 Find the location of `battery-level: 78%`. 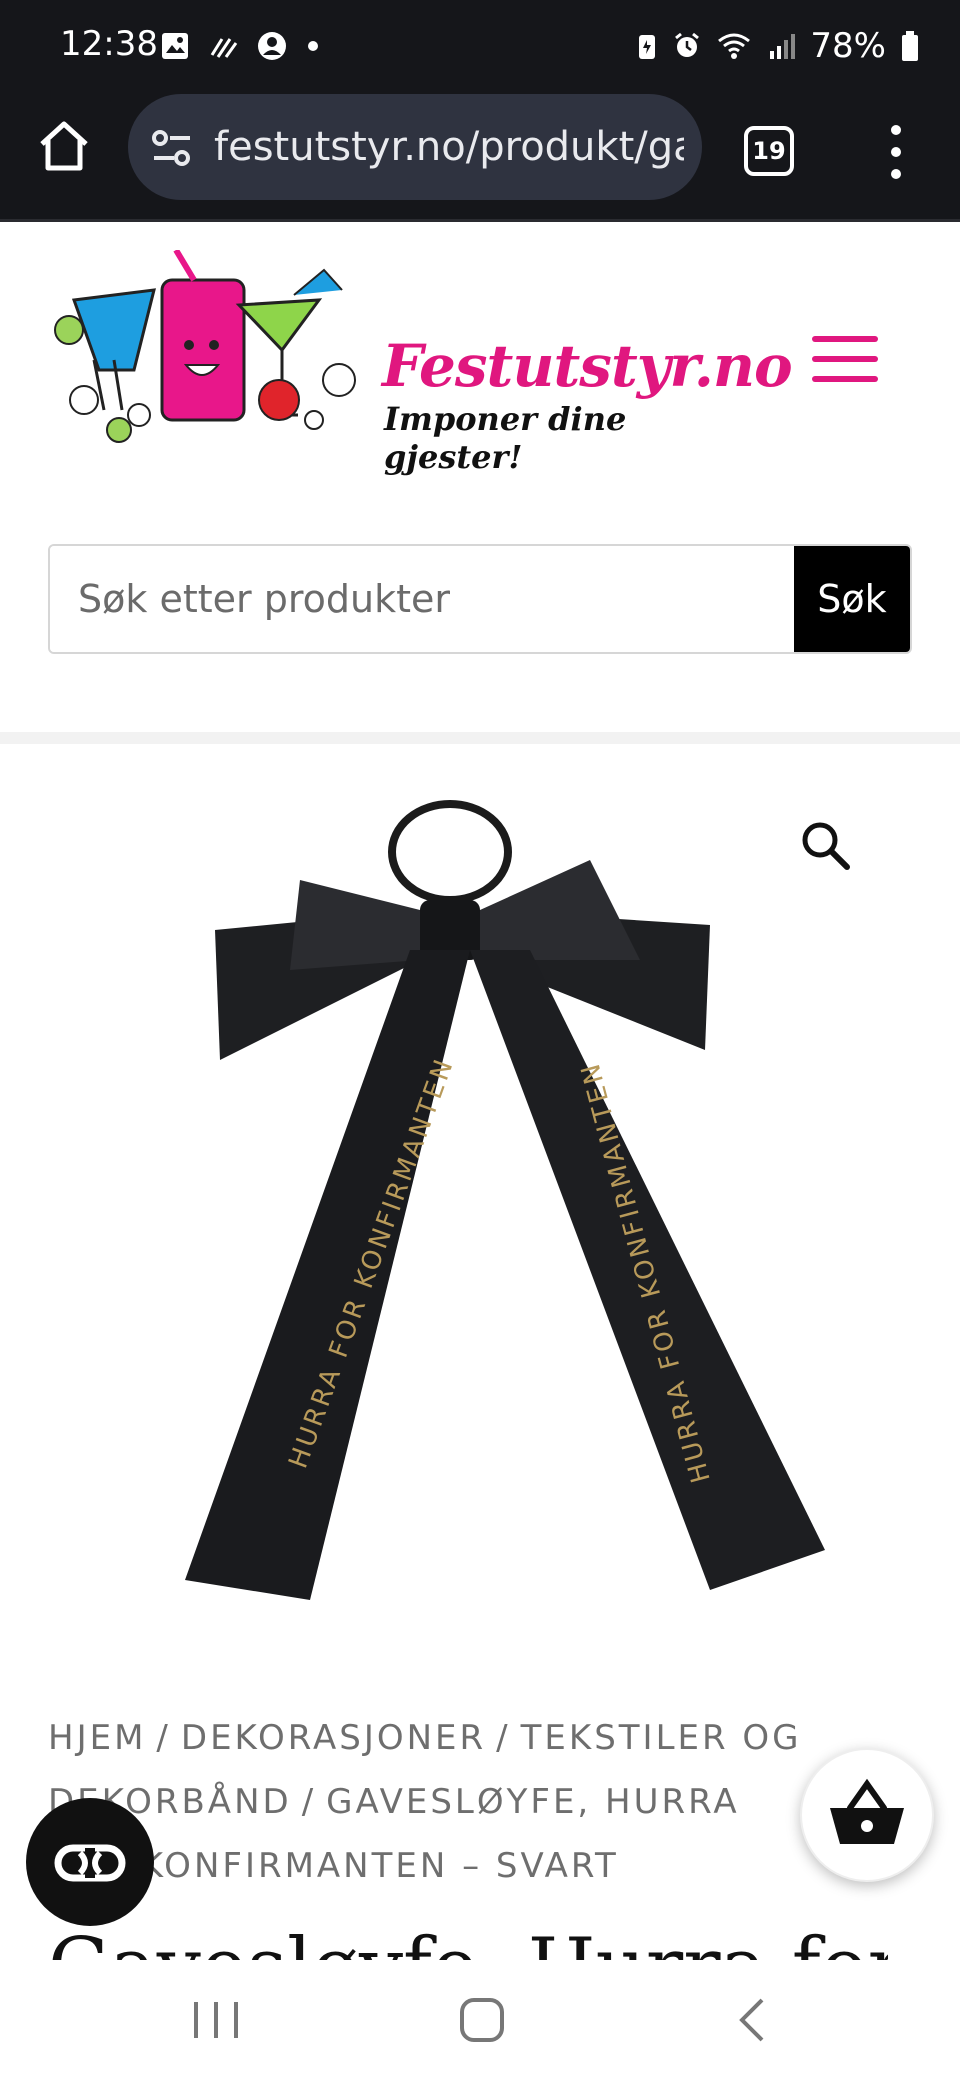

battery-level: 78% is located at coordinates (848, 46).